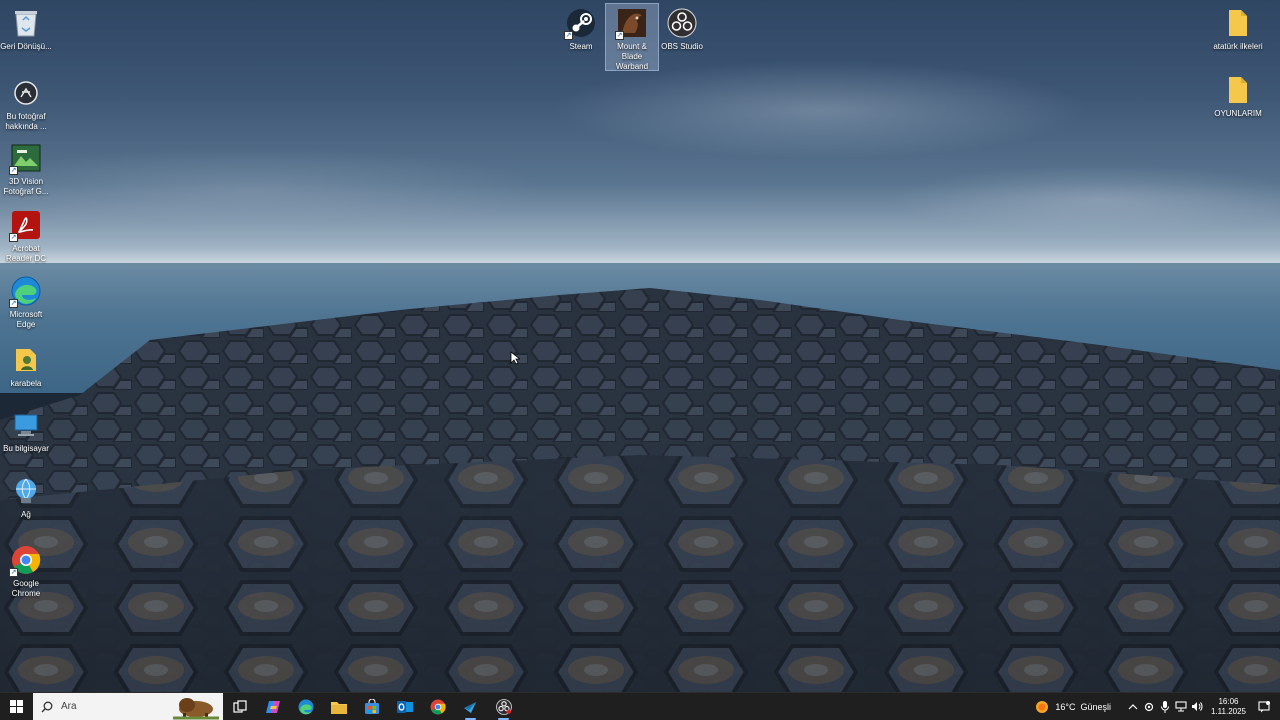 This screenshot has width=1280, height=720. Describe the element at coordinates (26, 514) in the screenshot. I see `desktop-icon-label: Ağ` at that location.